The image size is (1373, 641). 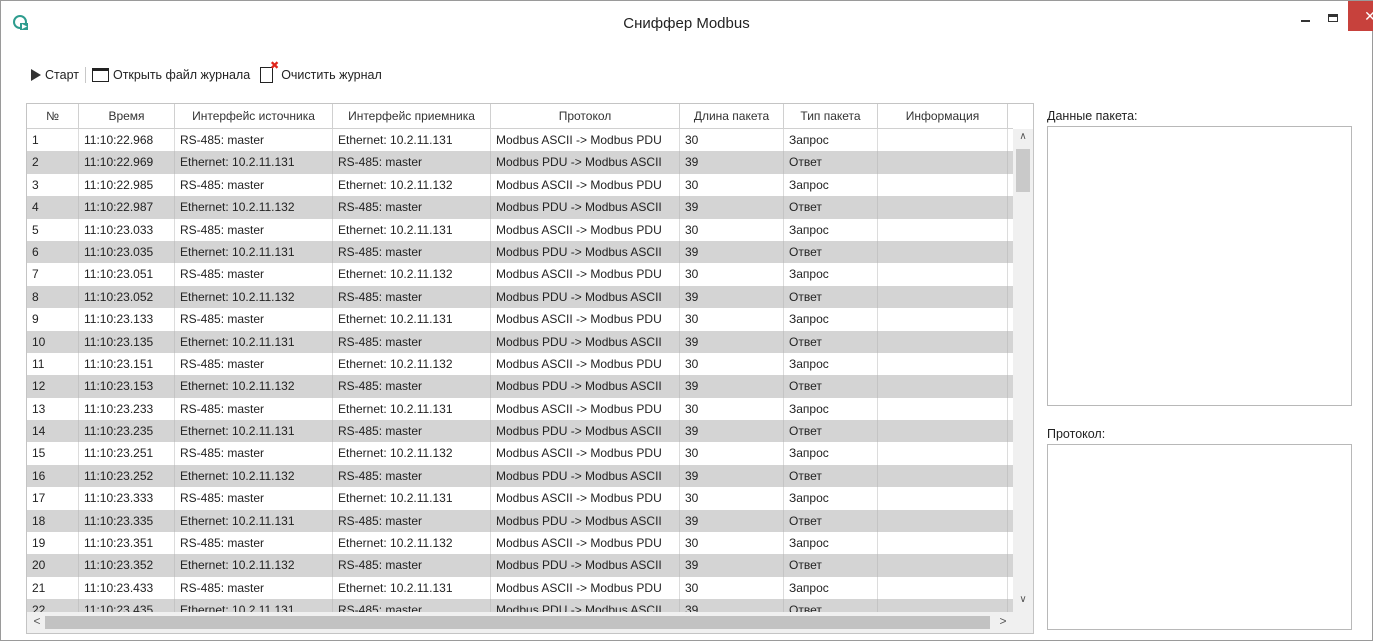 I want to click on horizontal-scrollbar: < >, so click(x=520, y=622).